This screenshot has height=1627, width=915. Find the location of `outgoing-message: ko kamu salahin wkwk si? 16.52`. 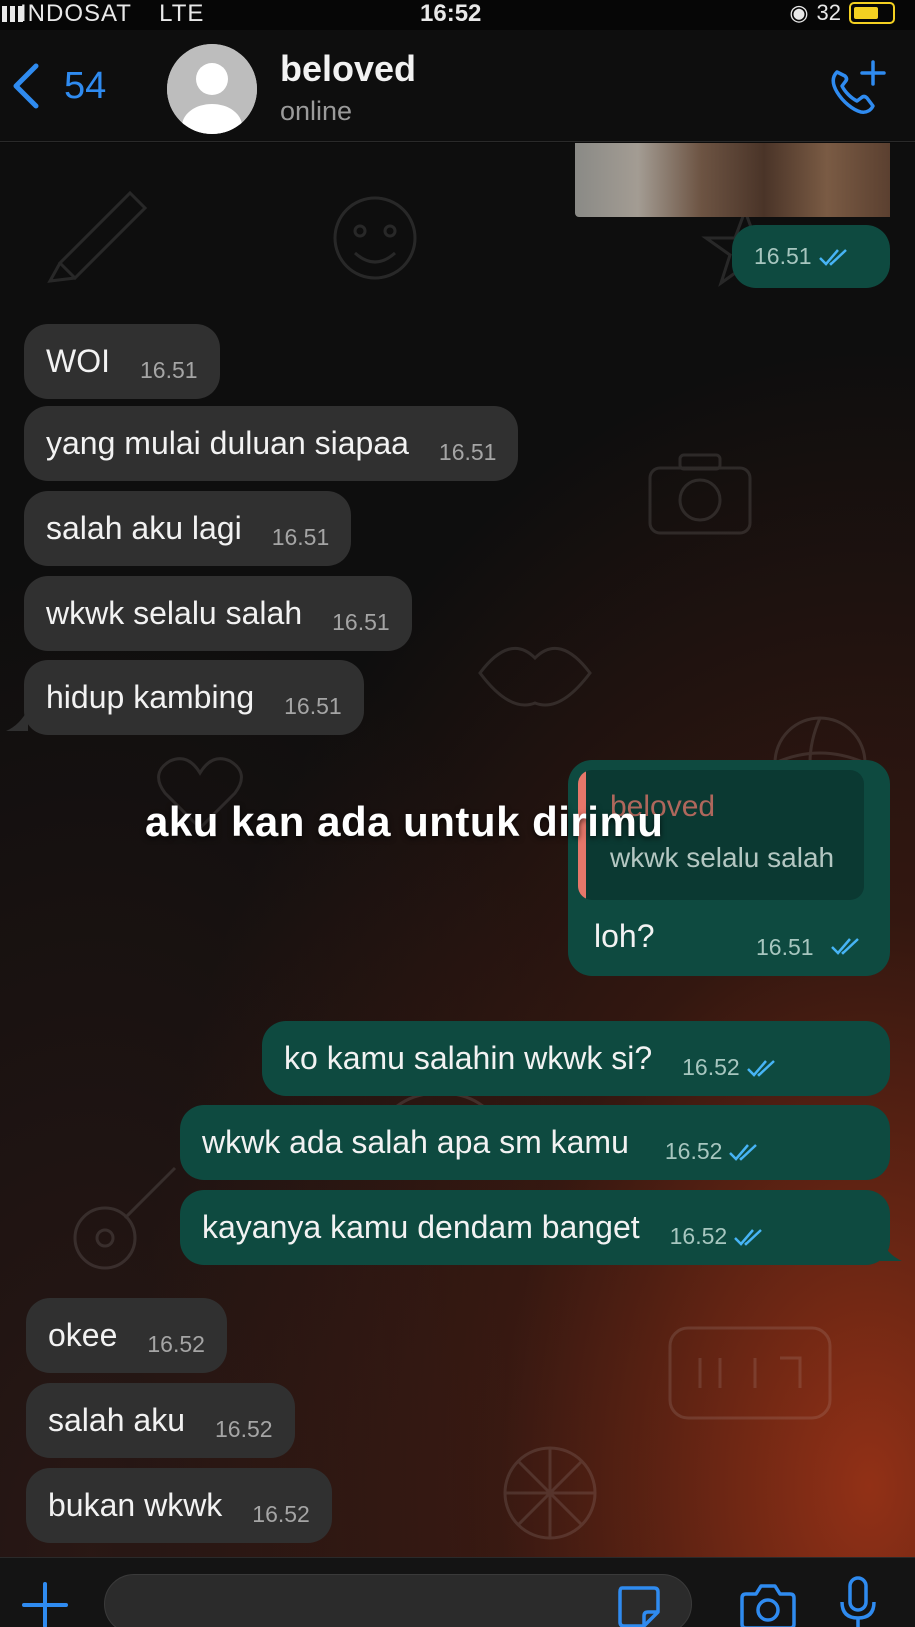

outgoing-message: ko kamu salahin wkwk si? 16.52 is located at coordinates (576, 1058).